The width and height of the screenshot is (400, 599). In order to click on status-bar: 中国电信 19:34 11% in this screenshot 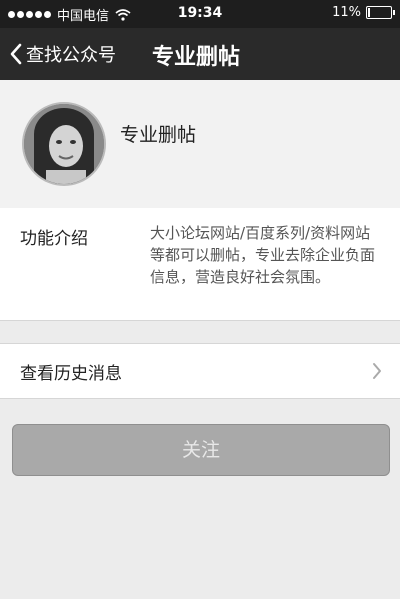, I will do `click(200, 14)`.